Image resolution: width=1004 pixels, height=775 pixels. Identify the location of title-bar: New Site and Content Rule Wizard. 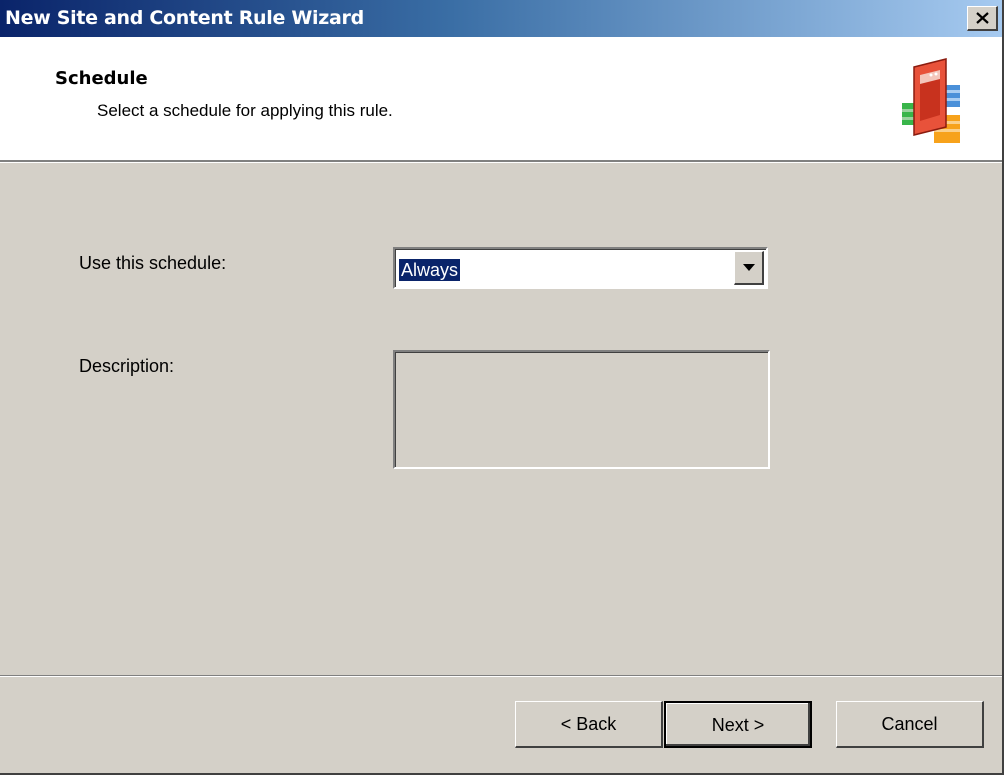
(501, 18).